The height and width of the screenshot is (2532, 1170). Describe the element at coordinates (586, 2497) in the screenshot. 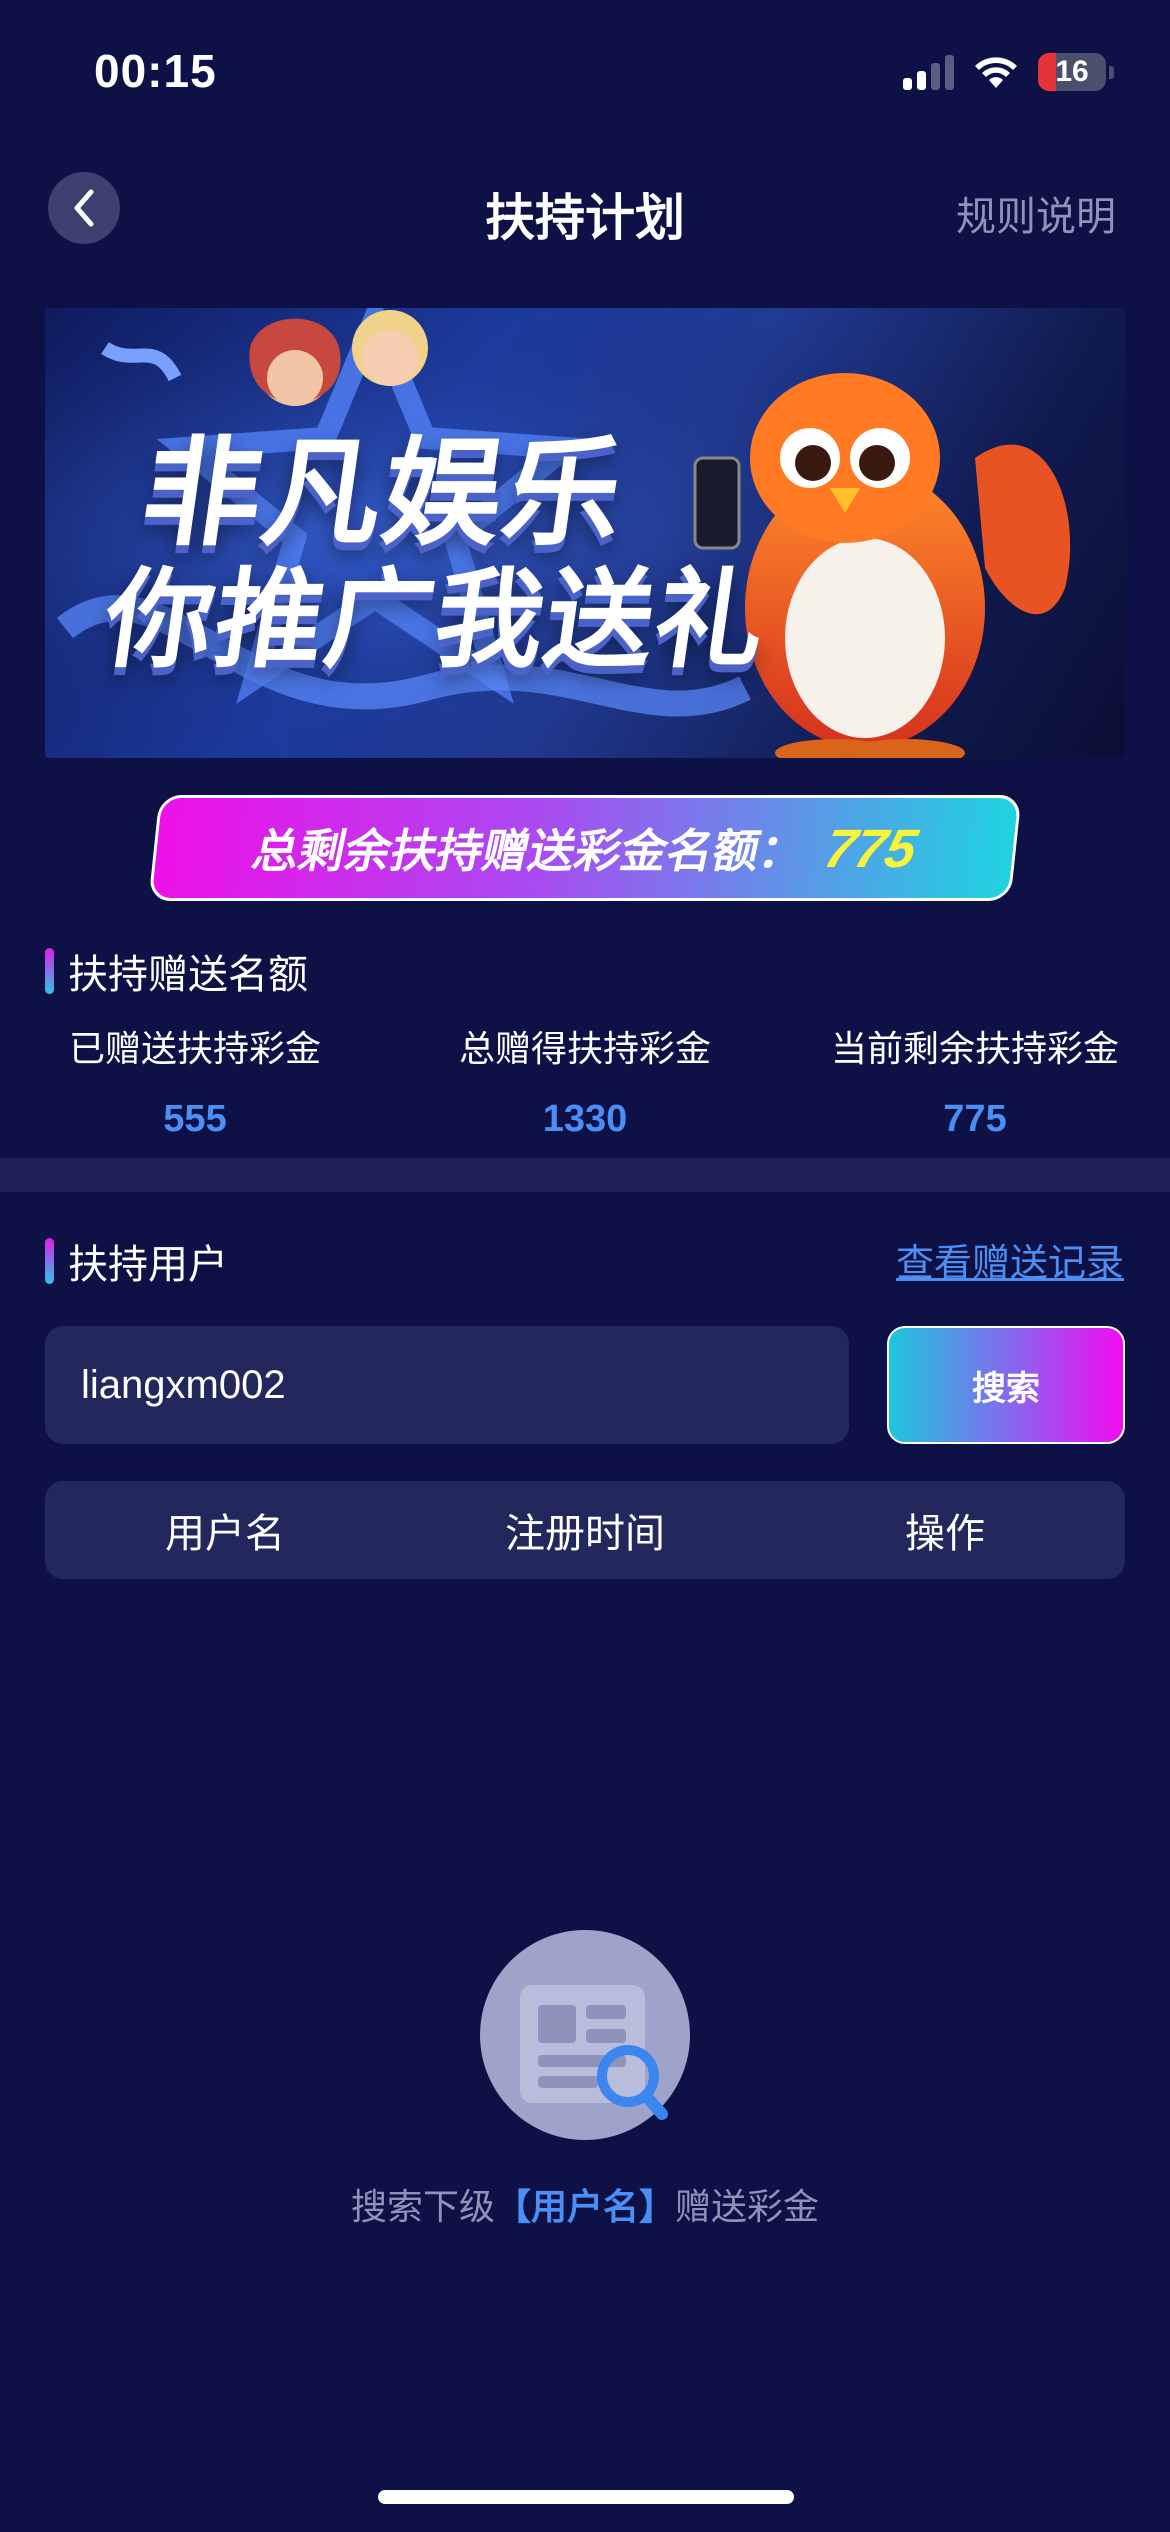

I see `home-indicator` at that location.